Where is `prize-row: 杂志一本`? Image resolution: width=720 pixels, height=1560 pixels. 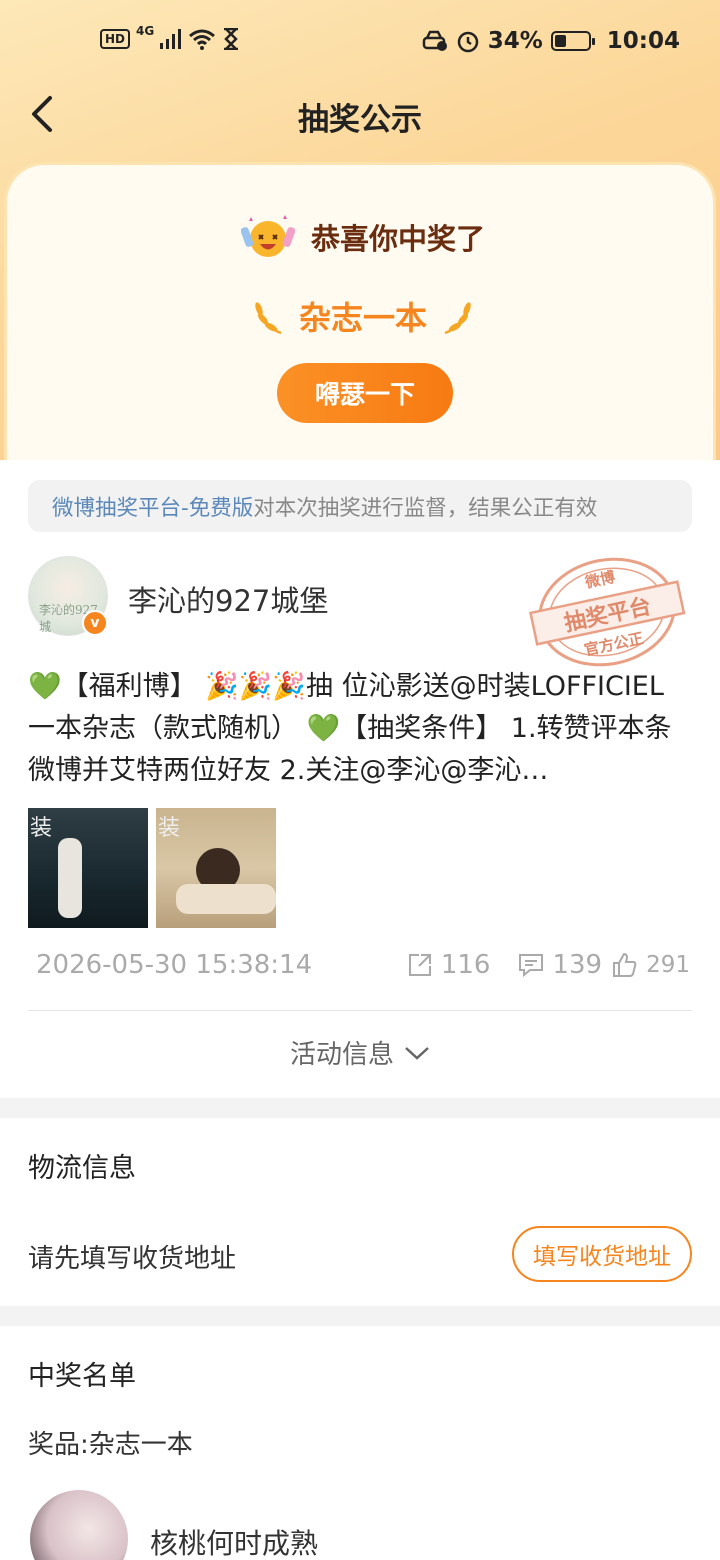 prize-row: 杂志一本 is located at coordinates (363, 316).